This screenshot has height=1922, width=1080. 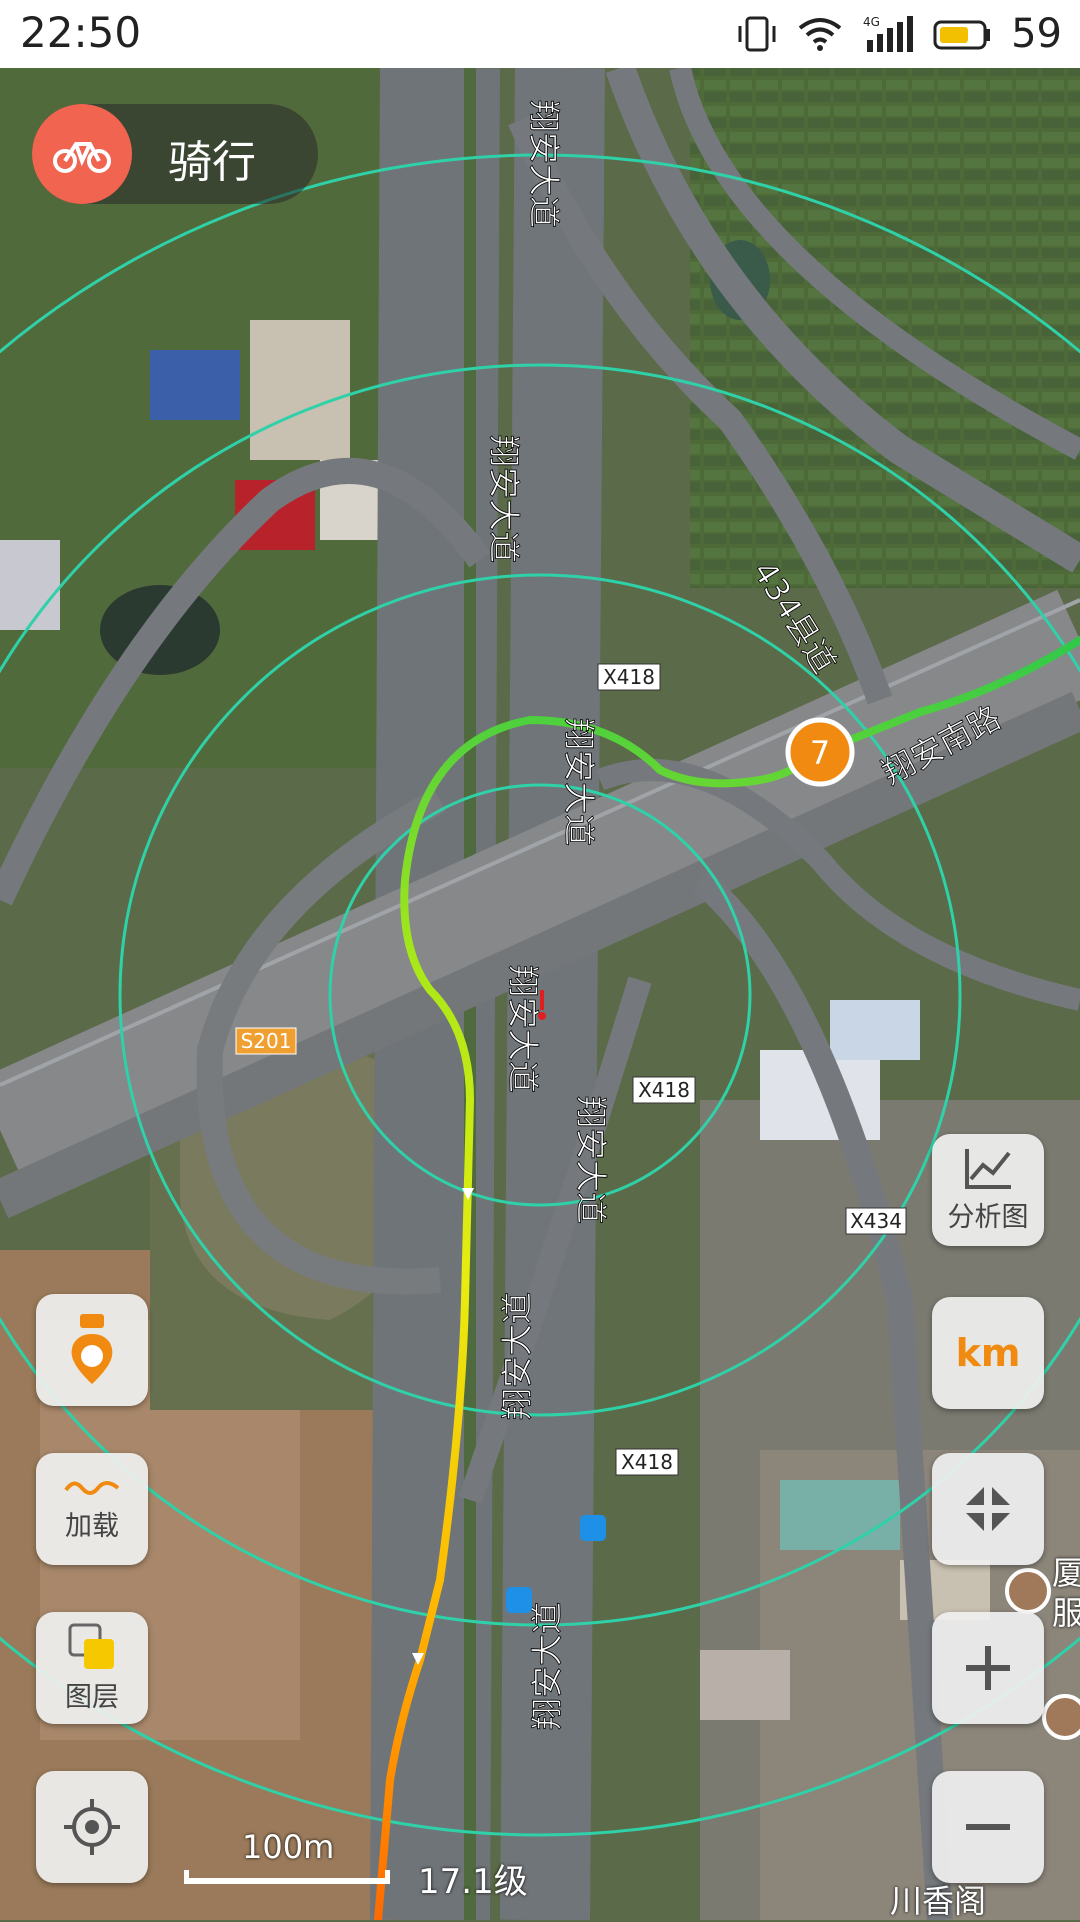 I want to click on km-button: km, so click(x=988, y=1353).